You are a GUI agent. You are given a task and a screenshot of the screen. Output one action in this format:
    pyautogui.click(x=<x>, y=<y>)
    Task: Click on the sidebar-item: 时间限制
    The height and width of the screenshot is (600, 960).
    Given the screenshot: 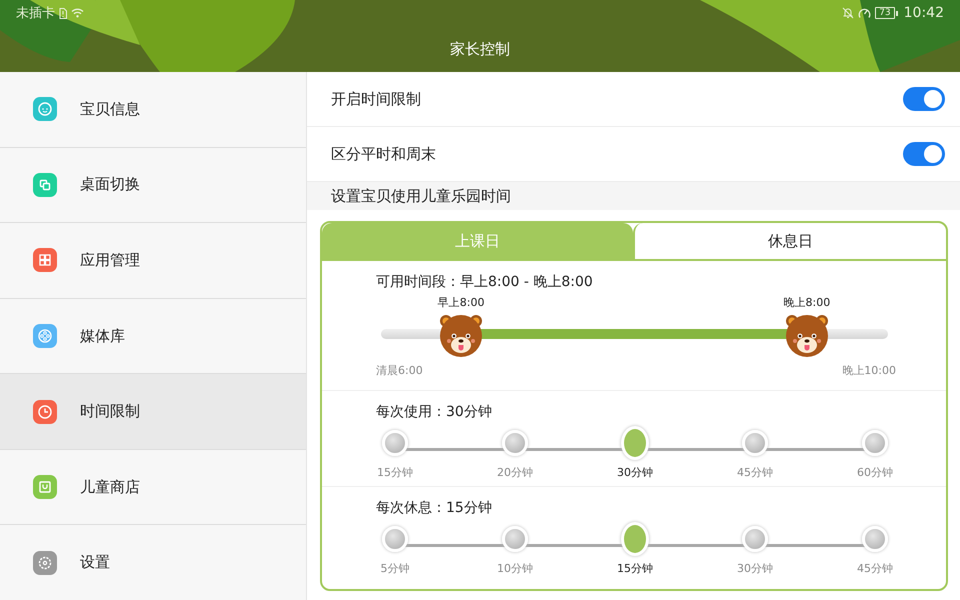 What is the action you would take?
    pyautogui.click(x=153, y=412)
    